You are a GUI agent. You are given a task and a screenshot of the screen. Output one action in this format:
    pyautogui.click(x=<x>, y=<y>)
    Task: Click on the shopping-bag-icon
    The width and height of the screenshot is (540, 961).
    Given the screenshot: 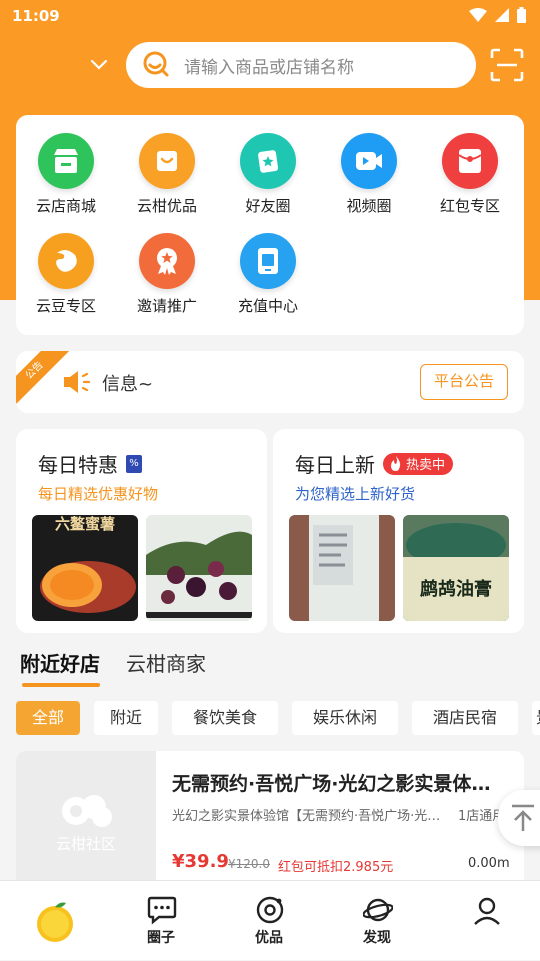 What is the action you would take?
    pyautogui.click(x=167, y=161)
    